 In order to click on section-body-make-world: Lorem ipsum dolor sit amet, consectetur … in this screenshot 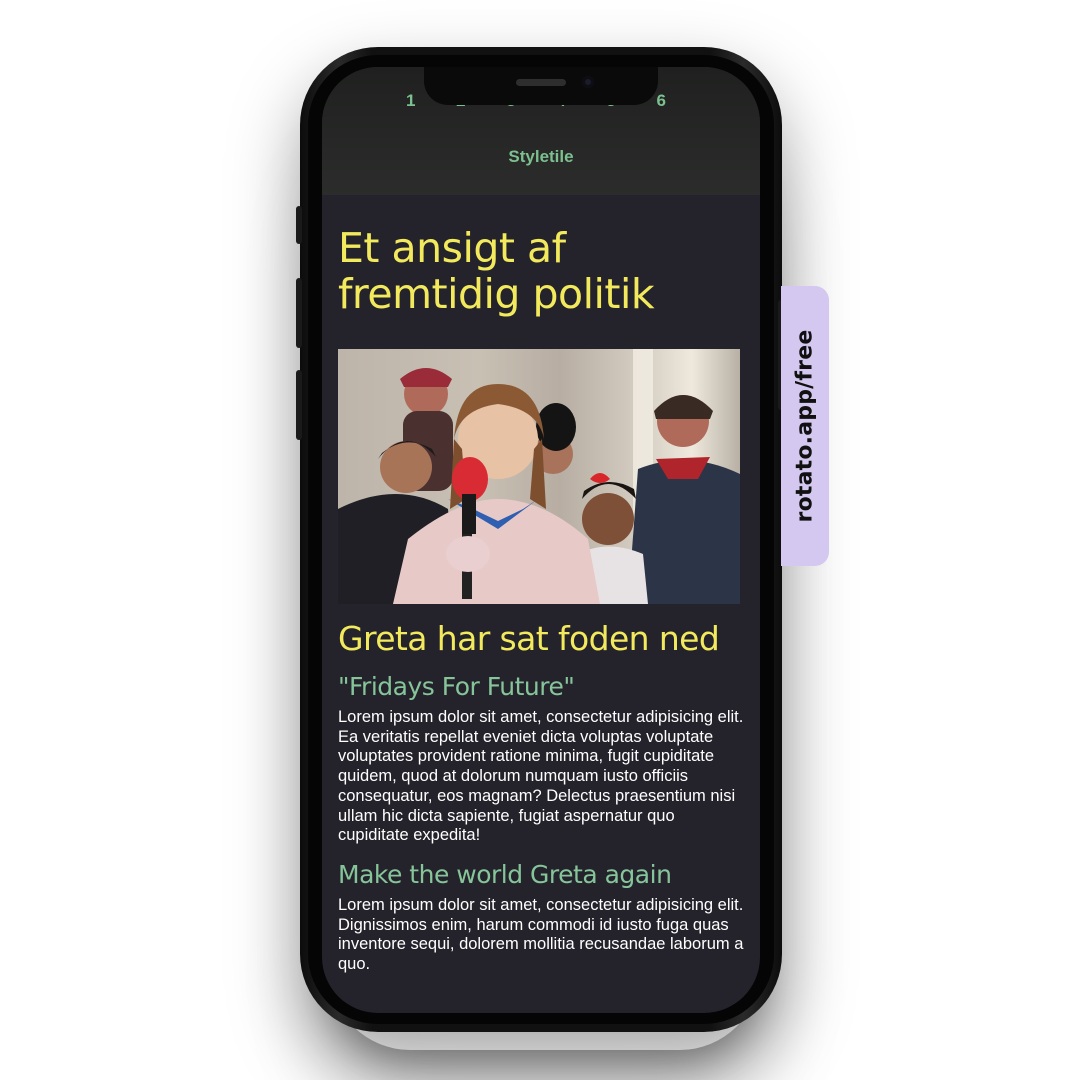, I will do `click(541, 934)`.